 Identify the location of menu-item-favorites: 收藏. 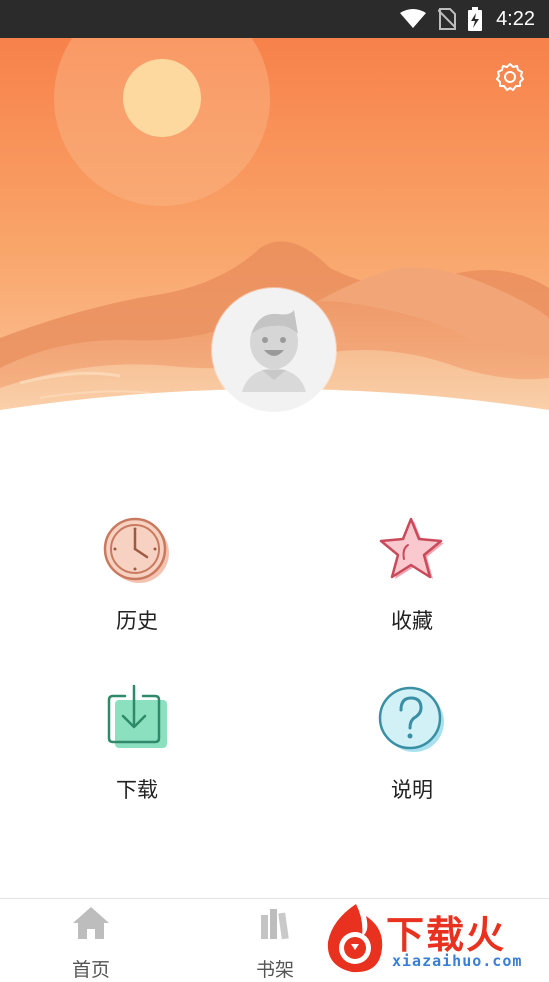
(412, 575).